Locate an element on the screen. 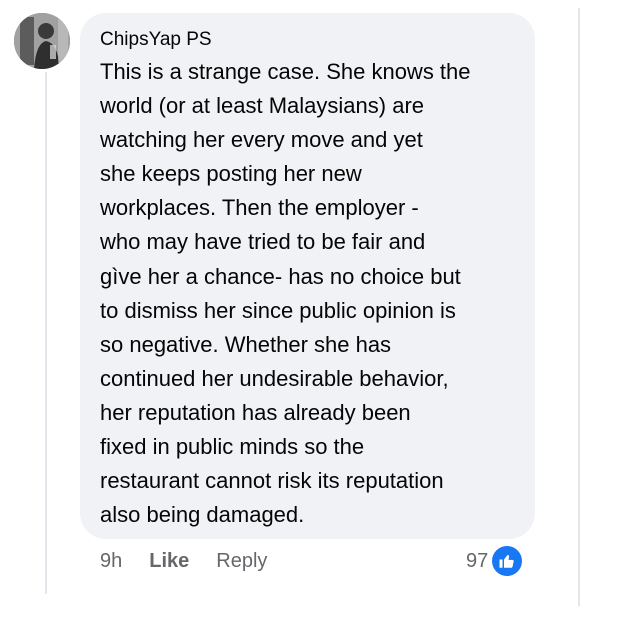 Image resolution: width=629 pixels, height=632 pixels. comment-line: so negative. Whether she has is located at coordinates (246, 344).